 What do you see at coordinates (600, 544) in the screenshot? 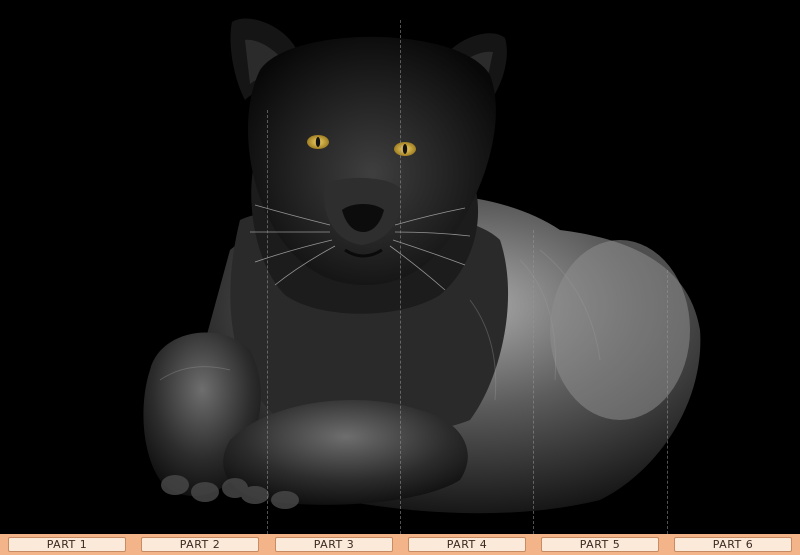
I see `part-5-button: PART 5` at bounding box center [600, 544].